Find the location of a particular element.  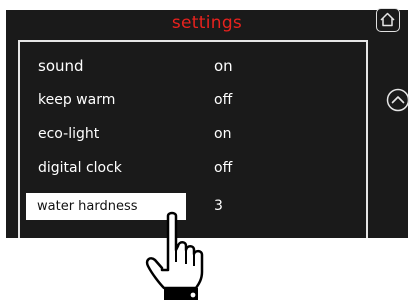

setting-label: keep warm is located at coordinates (77, 100).